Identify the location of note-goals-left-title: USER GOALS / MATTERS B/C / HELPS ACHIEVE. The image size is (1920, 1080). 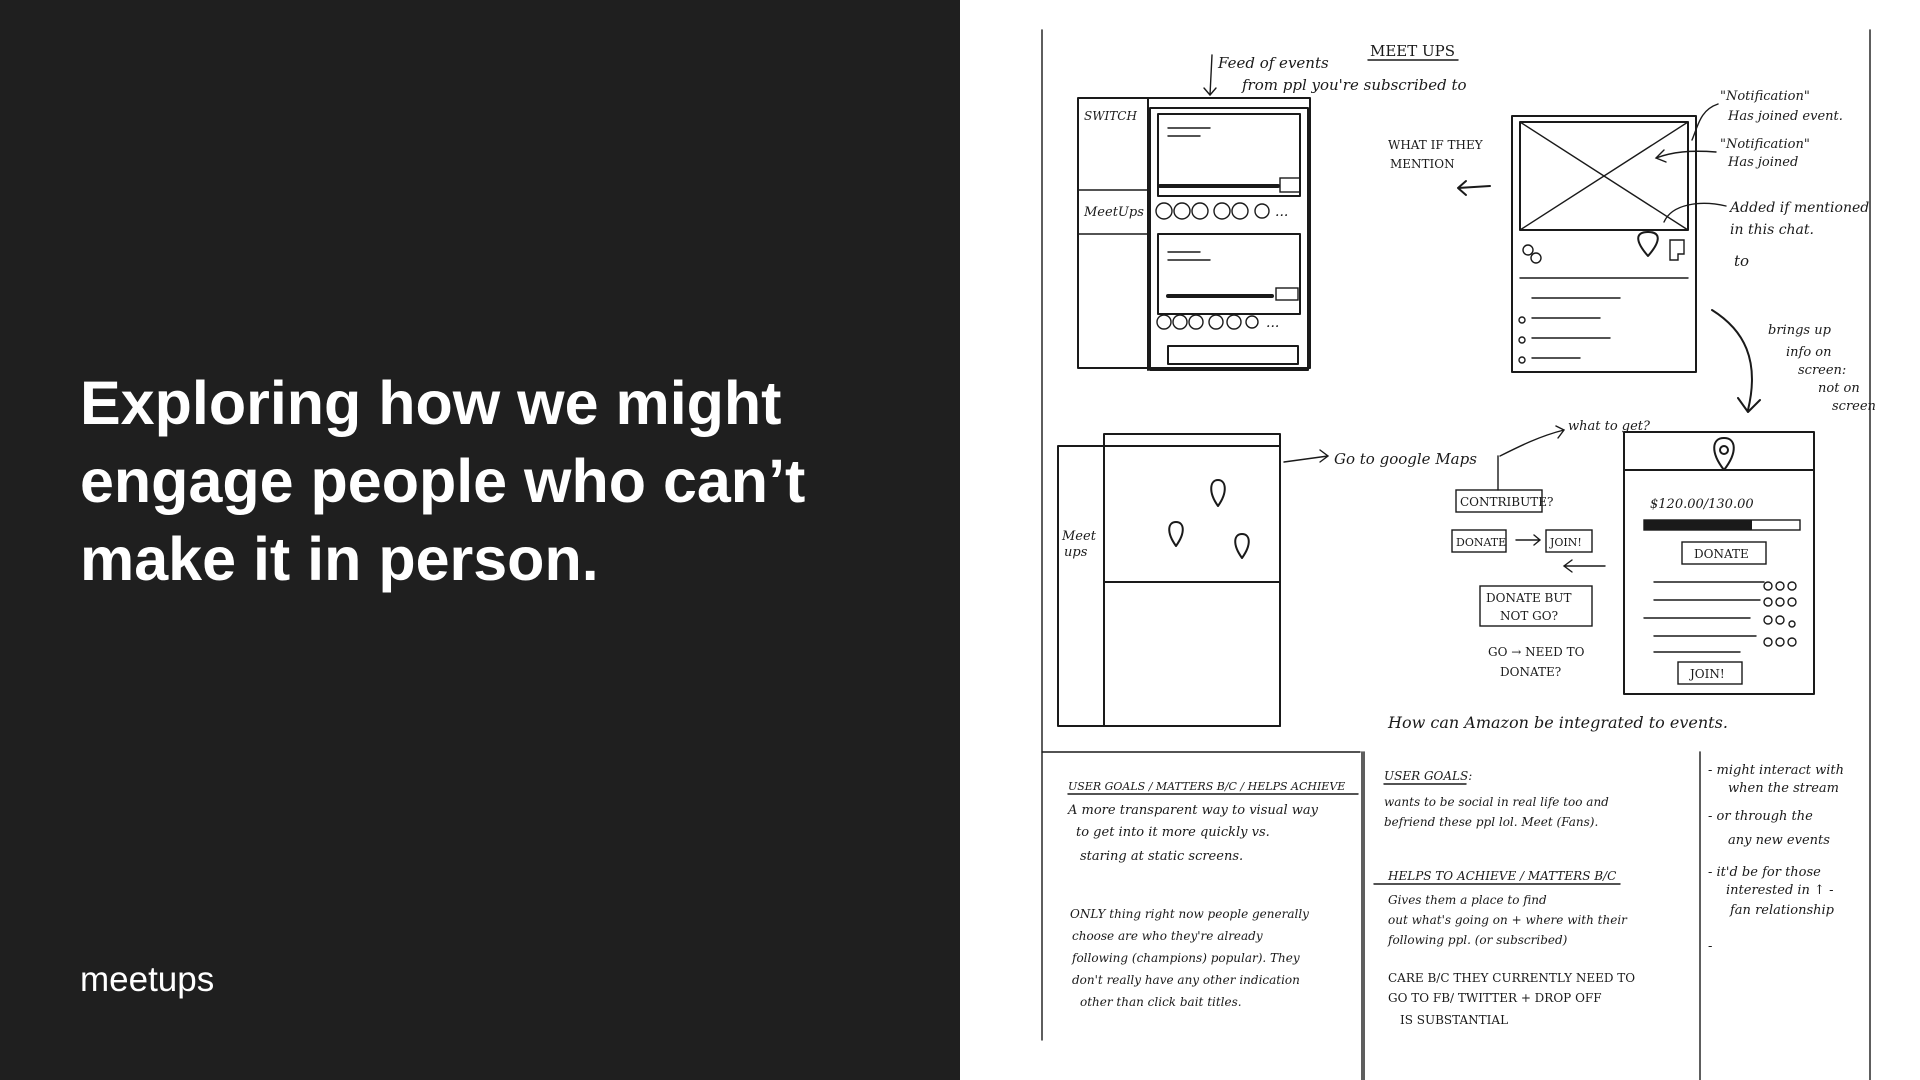
(1206, 786).